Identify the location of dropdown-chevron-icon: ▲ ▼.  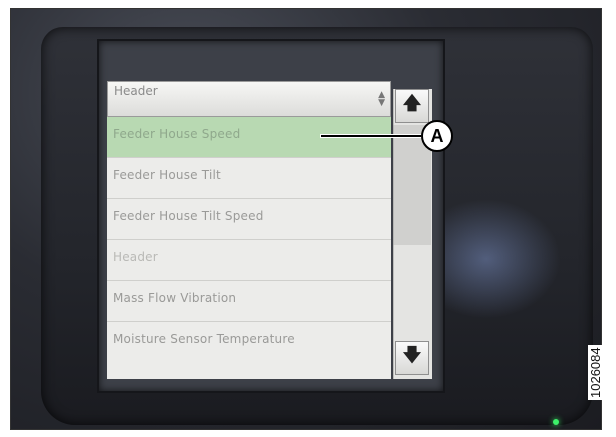
(381, 99).